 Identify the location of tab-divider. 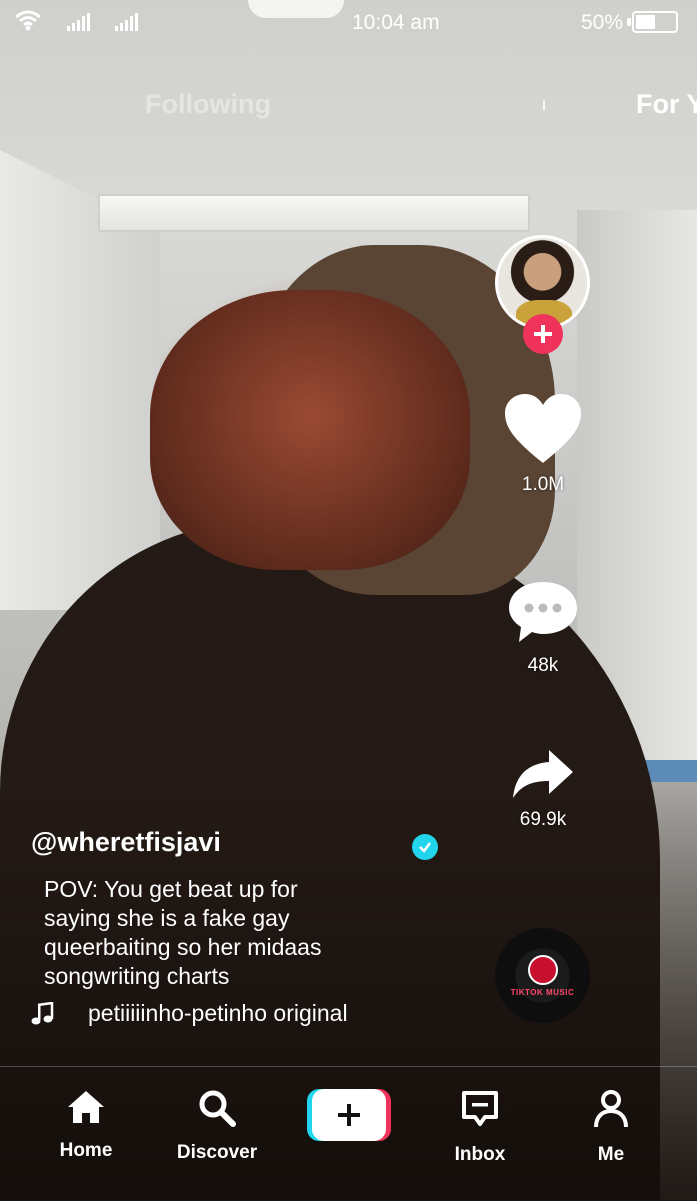
(544, 105).